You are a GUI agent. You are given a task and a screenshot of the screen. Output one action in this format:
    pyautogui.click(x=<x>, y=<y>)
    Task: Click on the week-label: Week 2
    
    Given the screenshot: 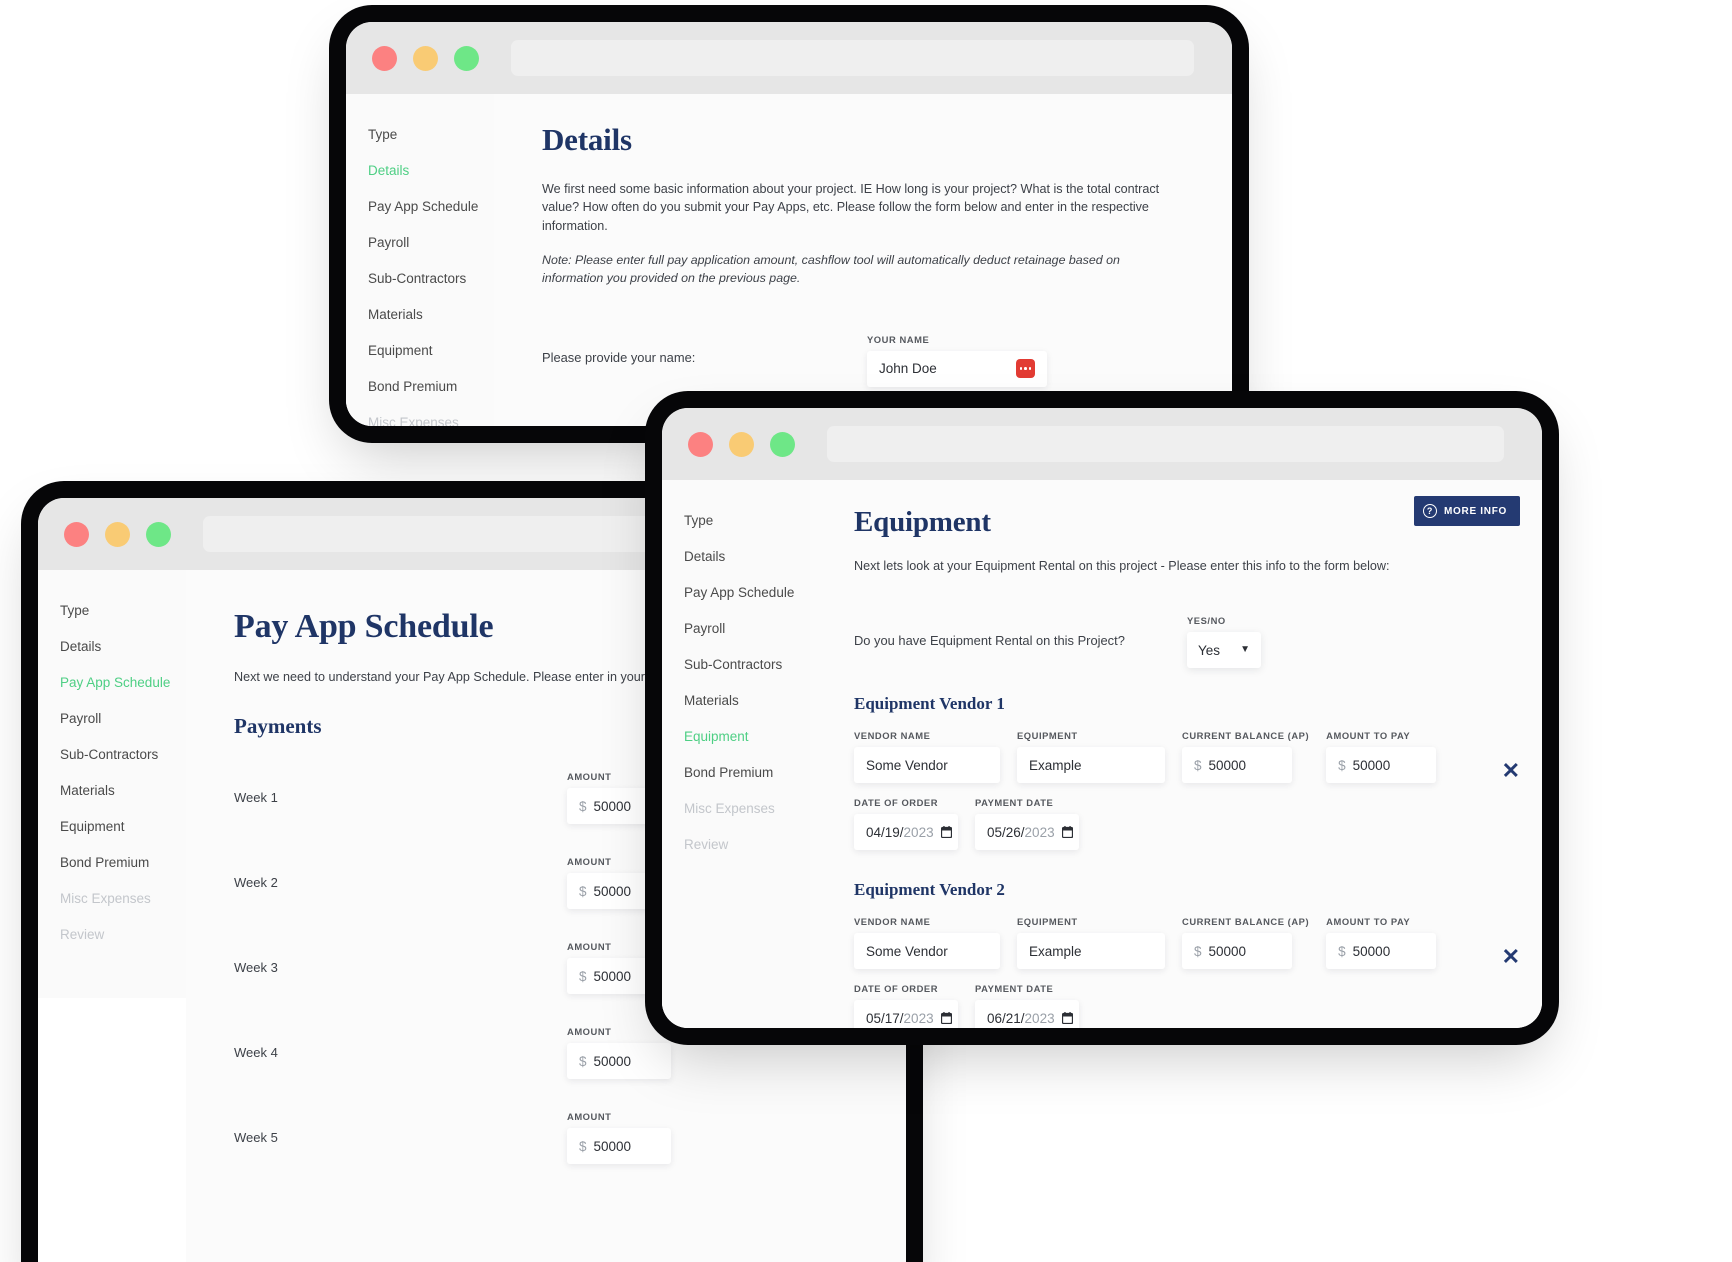 What is the action you would take?
    pyautogui.click(x=256, y=883)
    